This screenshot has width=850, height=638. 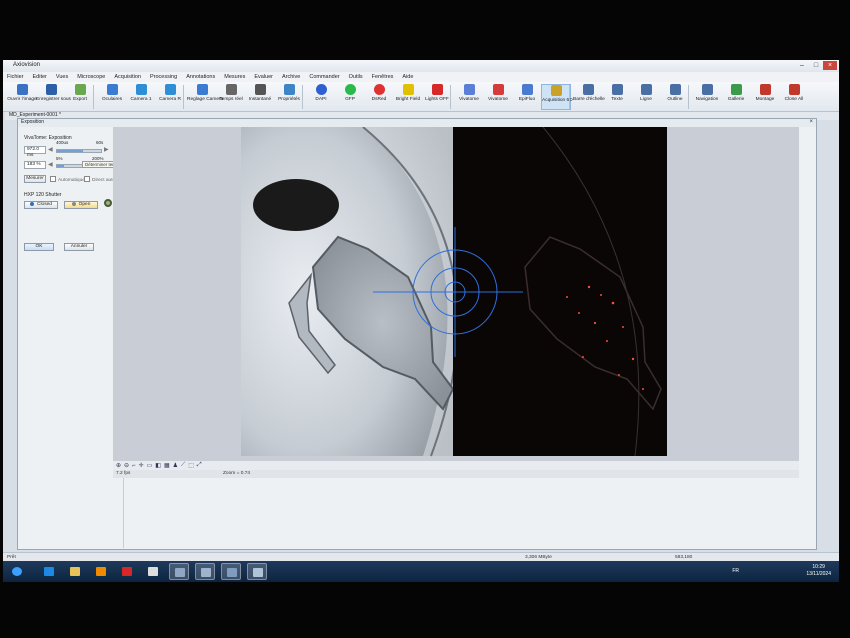 What do you see at coordinates (15, 77) in the screenshot?
I see `menu-item-0: Fichier` at bounding box center [15, 77].